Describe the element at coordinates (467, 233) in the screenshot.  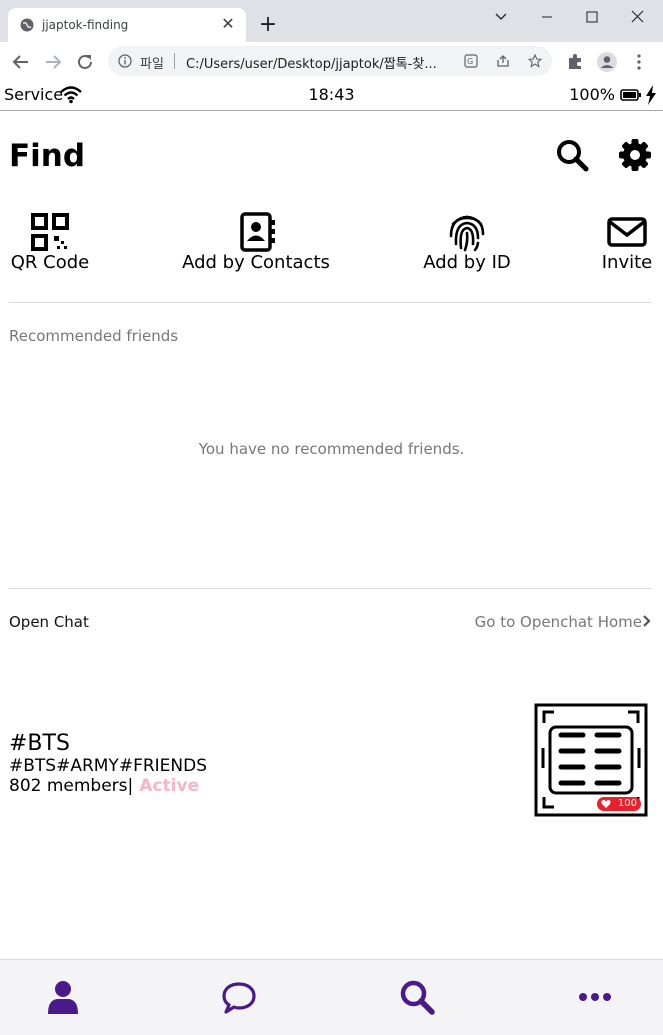
I see `fingerprint-icon` at that location.